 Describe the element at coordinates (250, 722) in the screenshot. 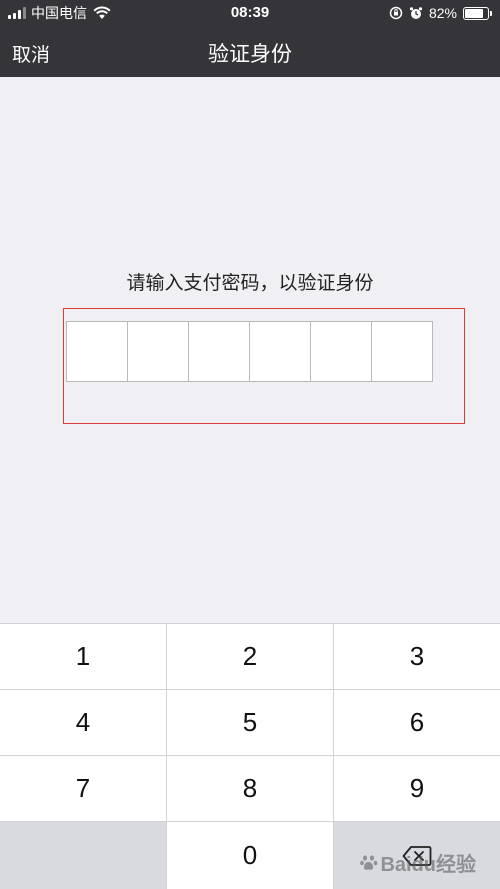

I see `key-5: 5` at that location.